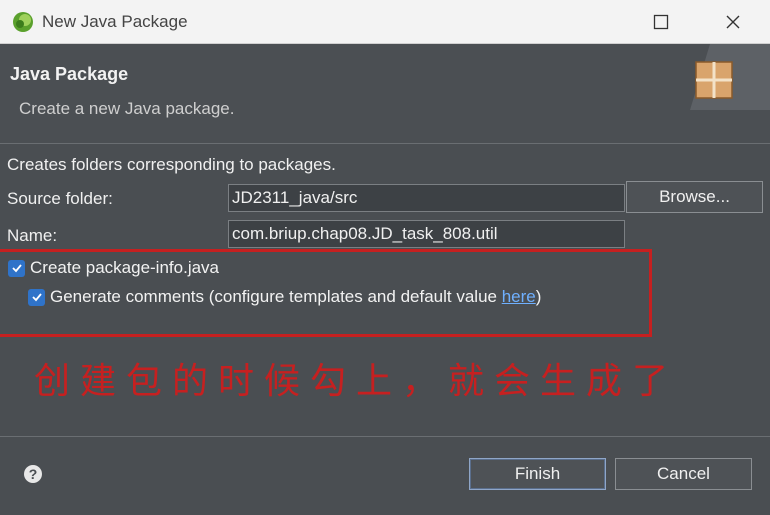 The image size is (770, 515). What do you see at coordinates (115, 21) in the screenshot?
I see `window-title: New Java Package` at bounding box center [115, 21].